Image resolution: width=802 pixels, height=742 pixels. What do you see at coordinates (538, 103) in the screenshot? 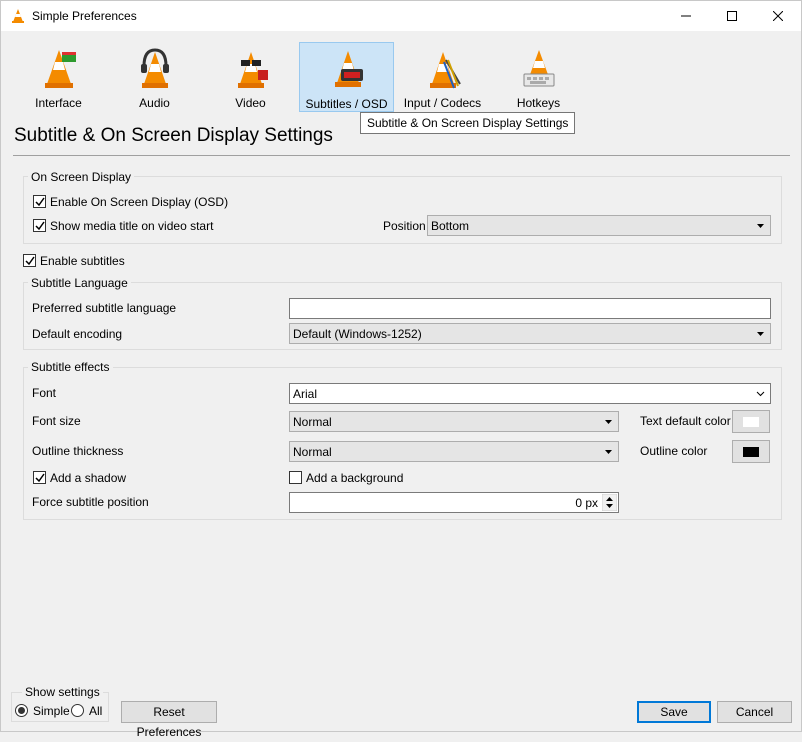
I see `tab-label: Hotkeys` at bounding box center [538, 103].